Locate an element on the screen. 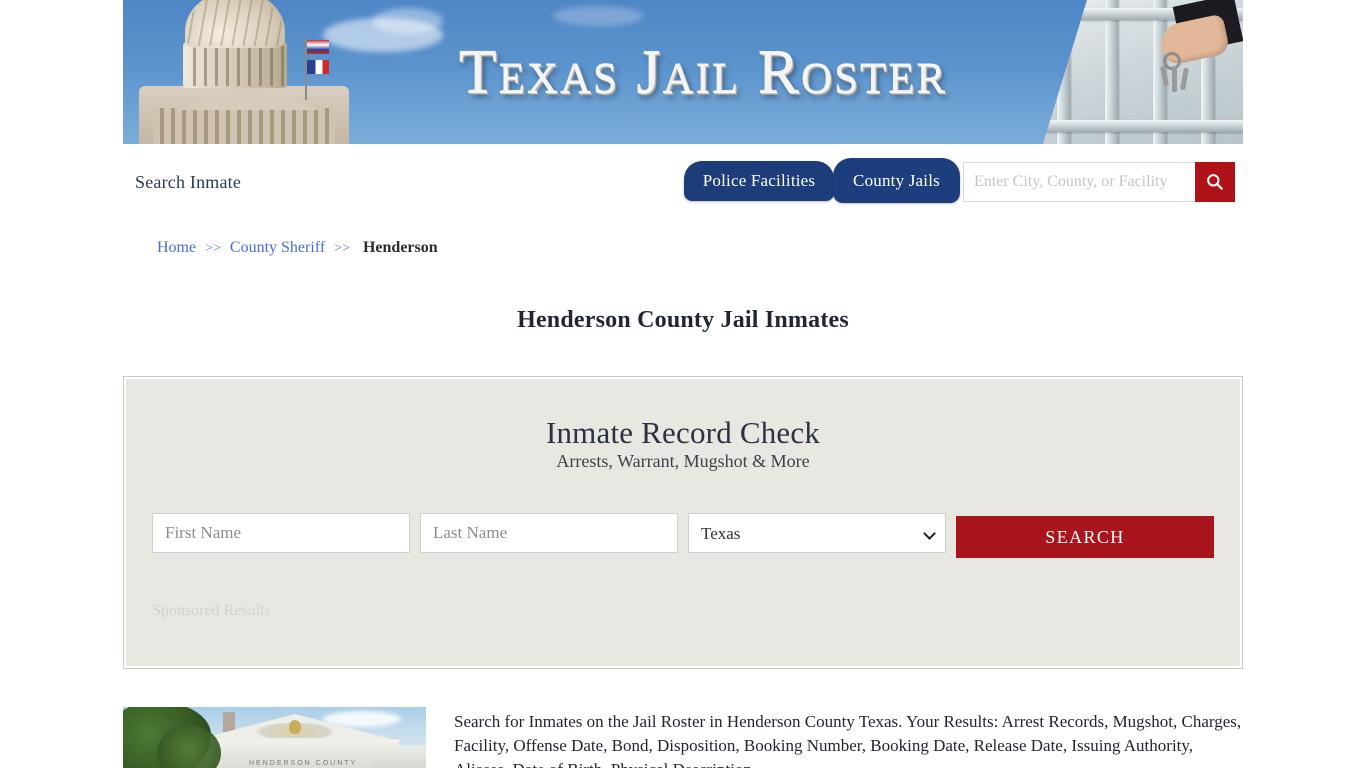 The width and height of the screenshot is (1366, 768). us-flag-icon is located at coordinates (318, 47).